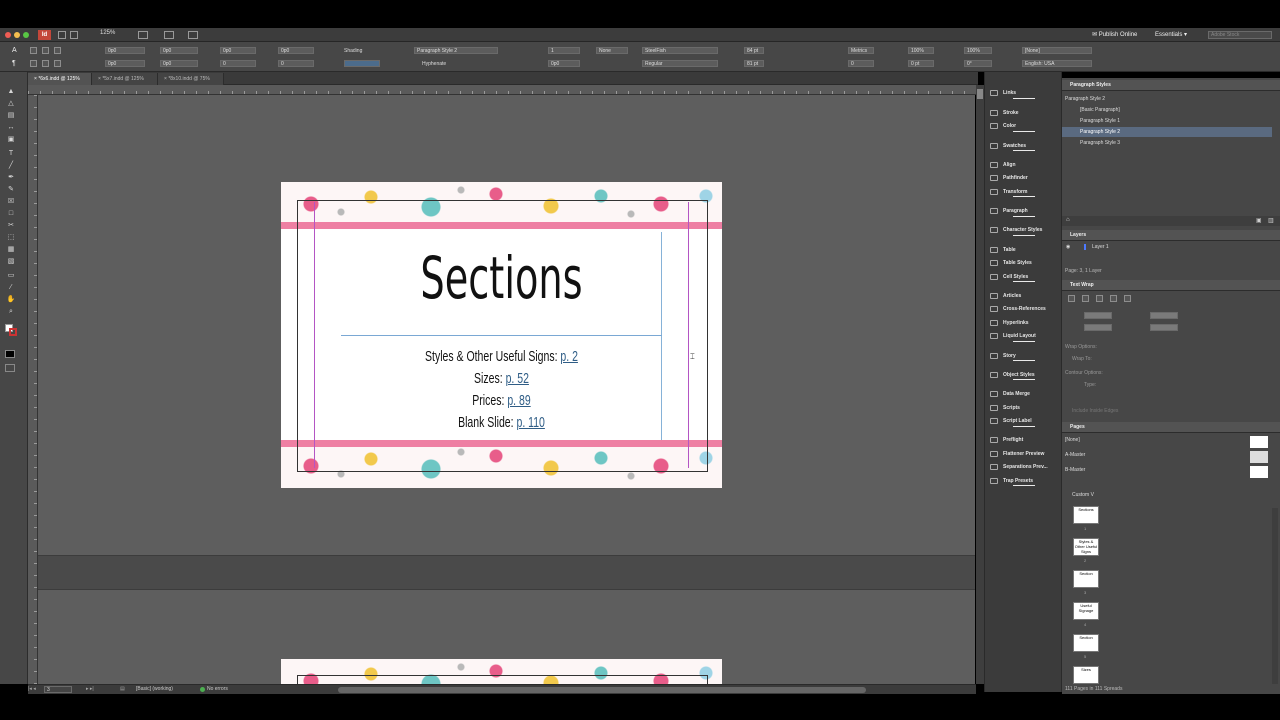 The image size is (1280, 720). Describe the element at coordinates (125, 50) in the screenshot. I see `left-indent-field: 0p0` at that location.